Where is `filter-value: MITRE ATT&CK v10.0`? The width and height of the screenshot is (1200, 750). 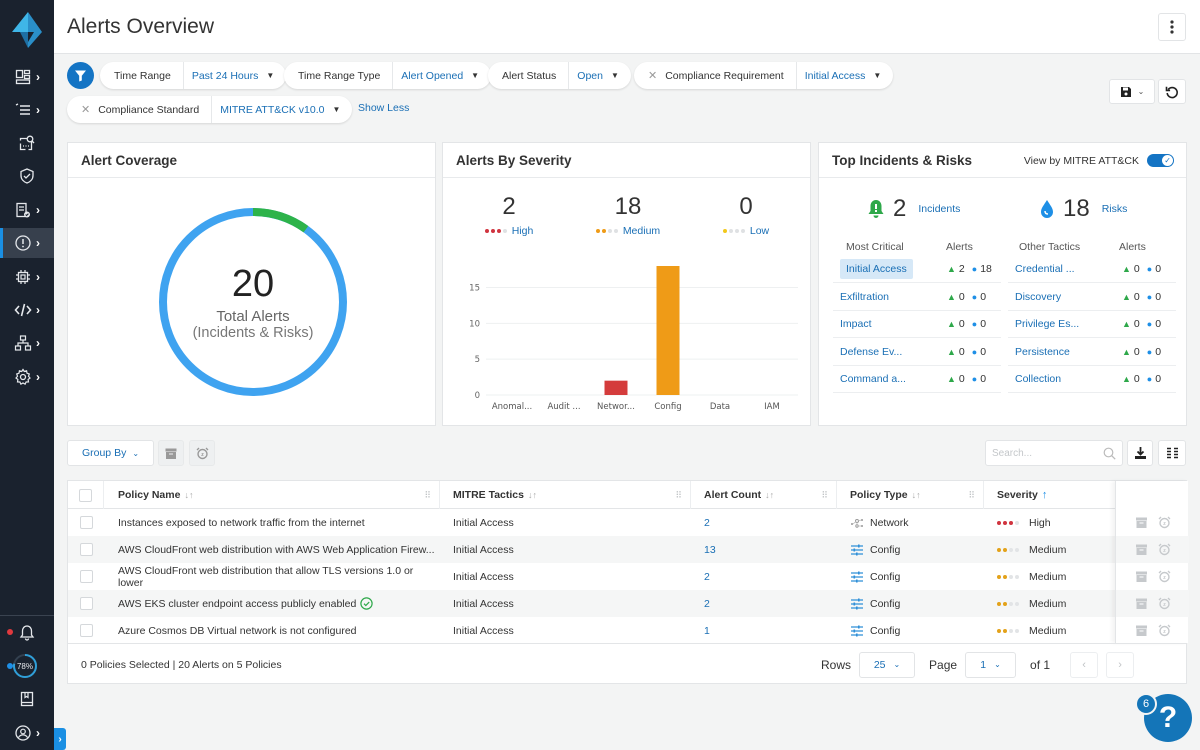
filter-value: MITRE ATT&CK v10.0 is located at coordinates (272, 110).